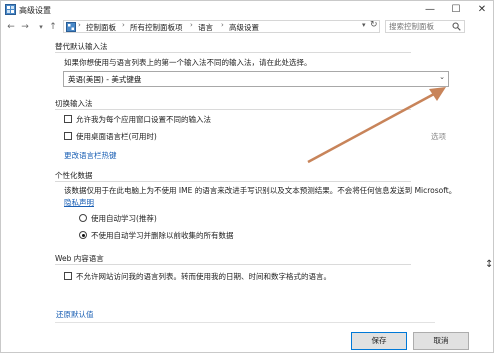 The width and height of the screenshot is (494, 354). What do you see at coordinates (101, 27) in the screenshot?
I see `breadcrumb-control-panel: 控制面板` at bounding box center [101, 27].